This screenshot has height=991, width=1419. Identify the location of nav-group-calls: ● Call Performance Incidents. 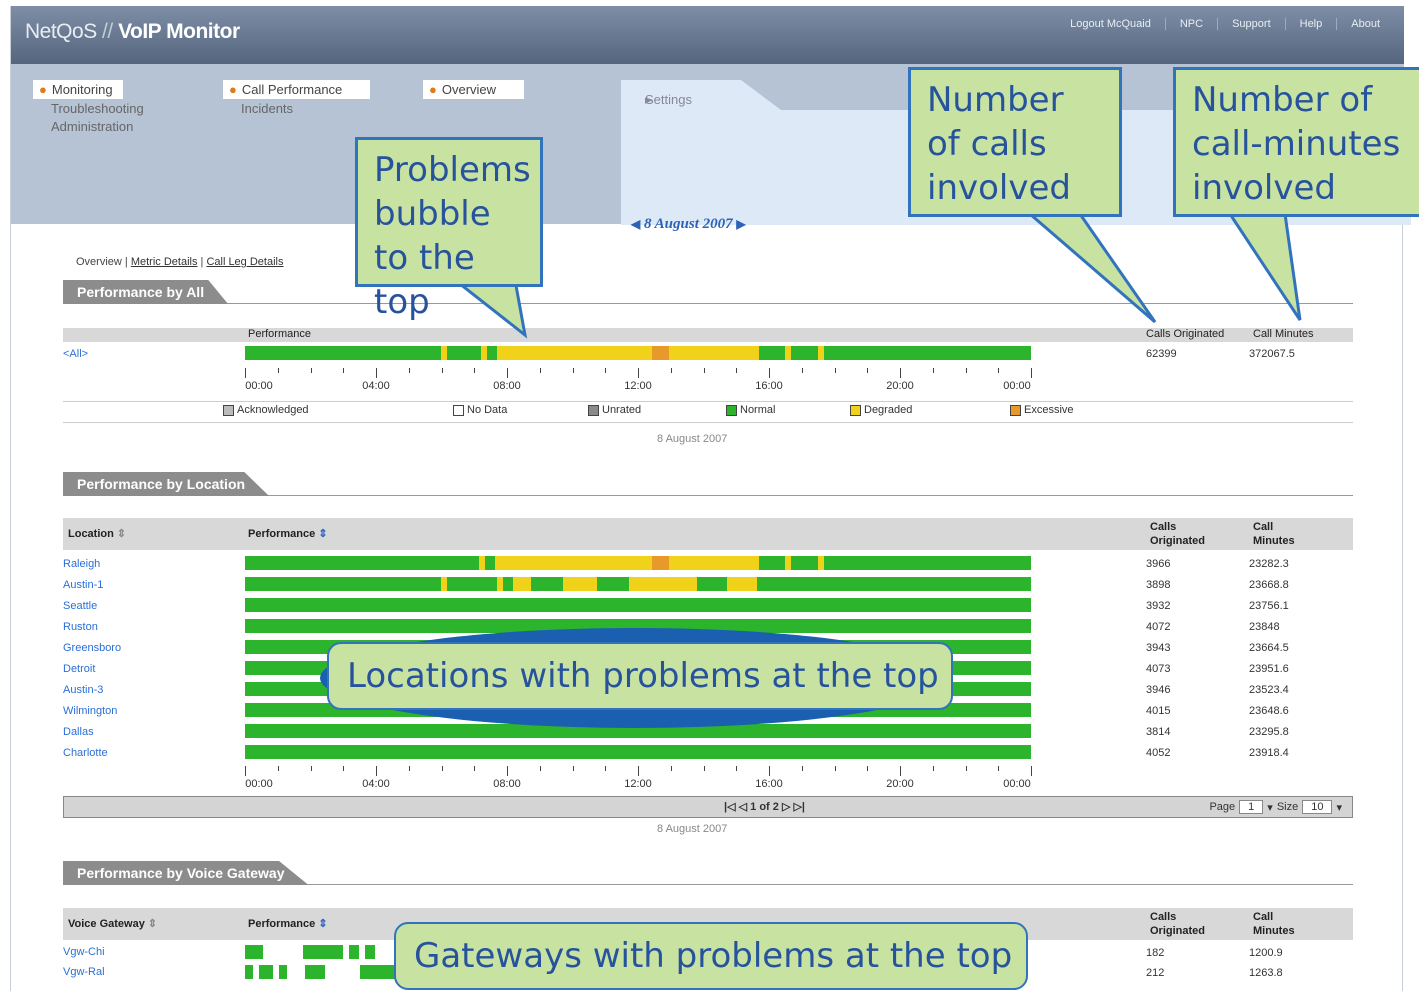
(297, 99).